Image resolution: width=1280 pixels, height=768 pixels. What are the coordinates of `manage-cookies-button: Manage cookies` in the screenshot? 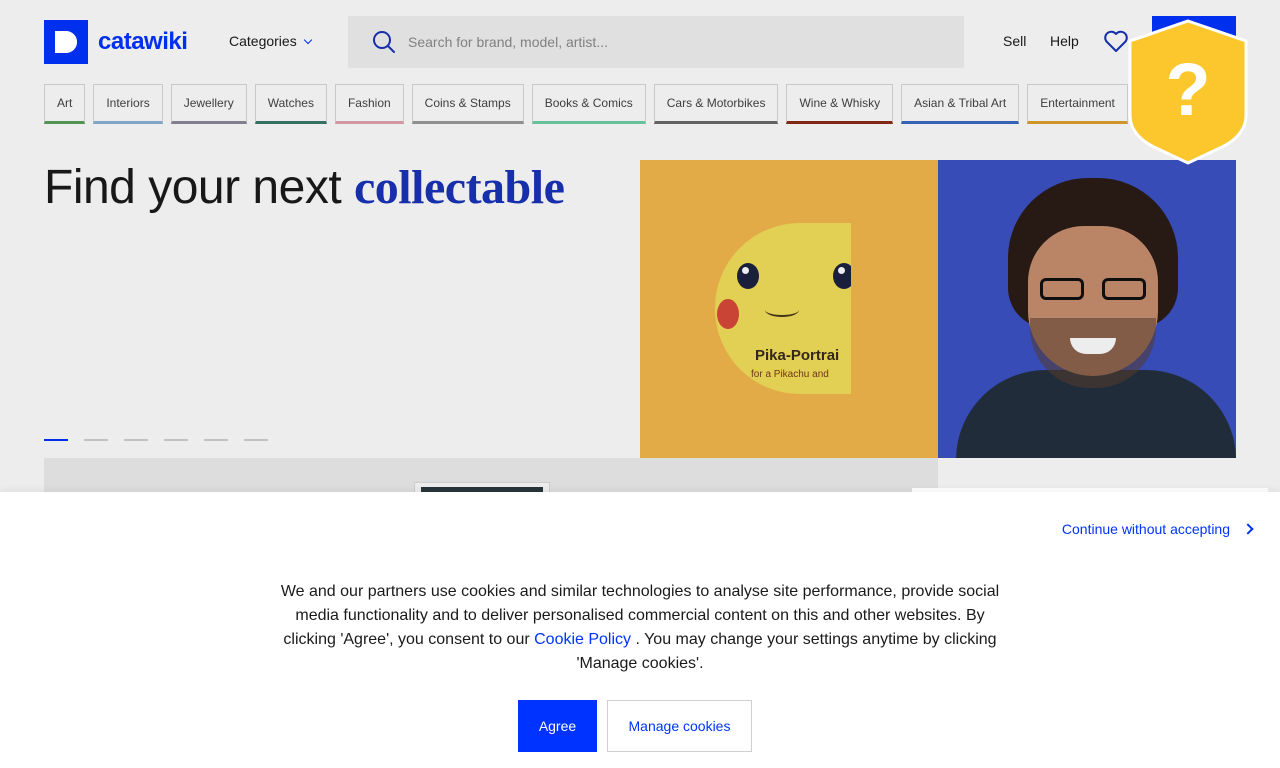 It's located at (679, 726).